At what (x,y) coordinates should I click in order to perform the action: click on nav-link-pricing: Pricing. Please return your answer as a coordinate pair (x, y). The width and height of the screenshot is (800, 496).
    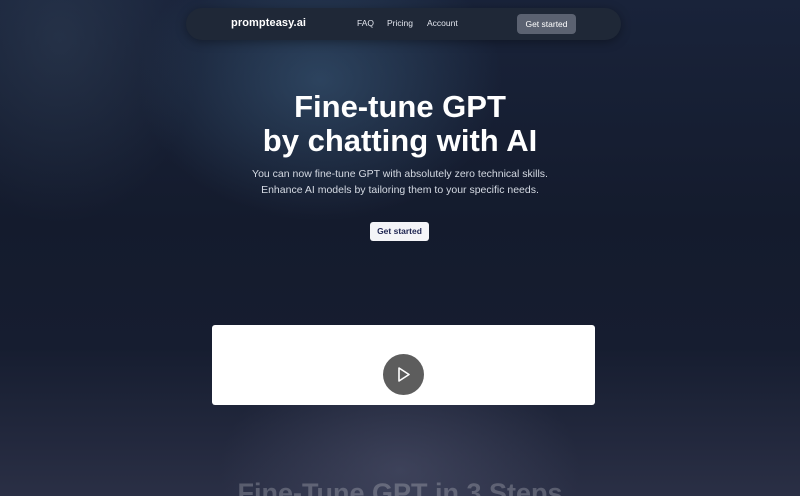
    Looking at the image, I should click on (400, 23).